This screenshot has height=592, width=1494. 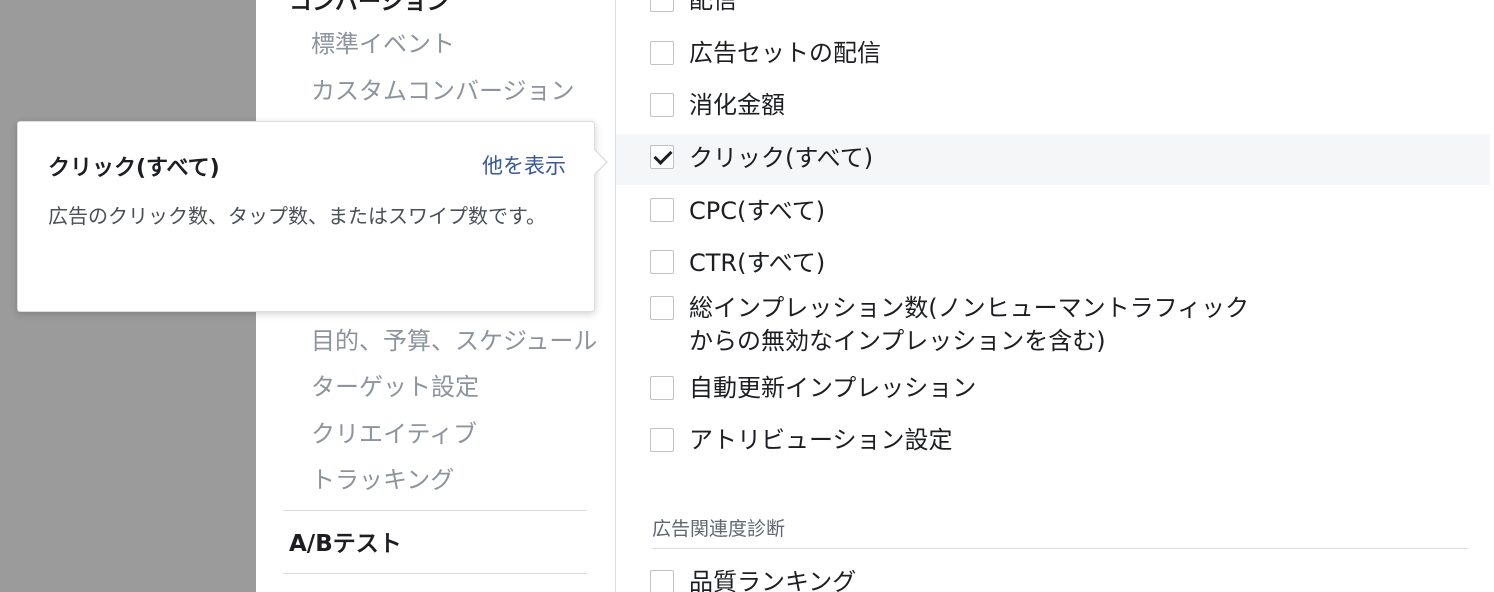 What do you see at coordinates (821, 440) in the screenshot?
I see `metric-label: アトリビューション設定` at bounding box center [821, 440].